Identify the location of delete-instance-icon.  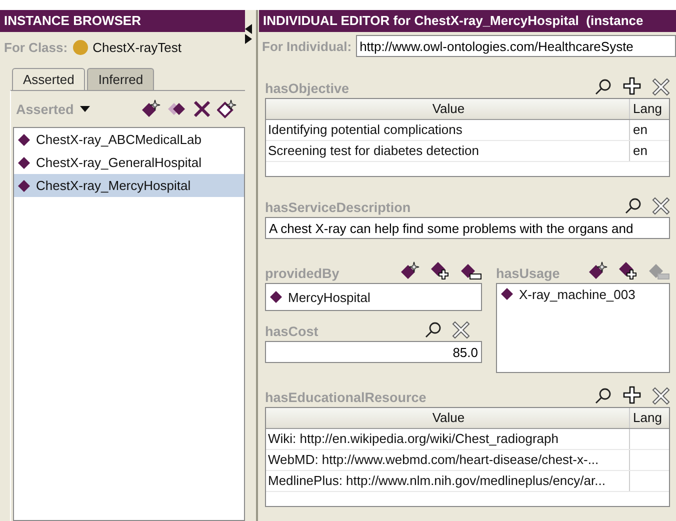
(202, 109).